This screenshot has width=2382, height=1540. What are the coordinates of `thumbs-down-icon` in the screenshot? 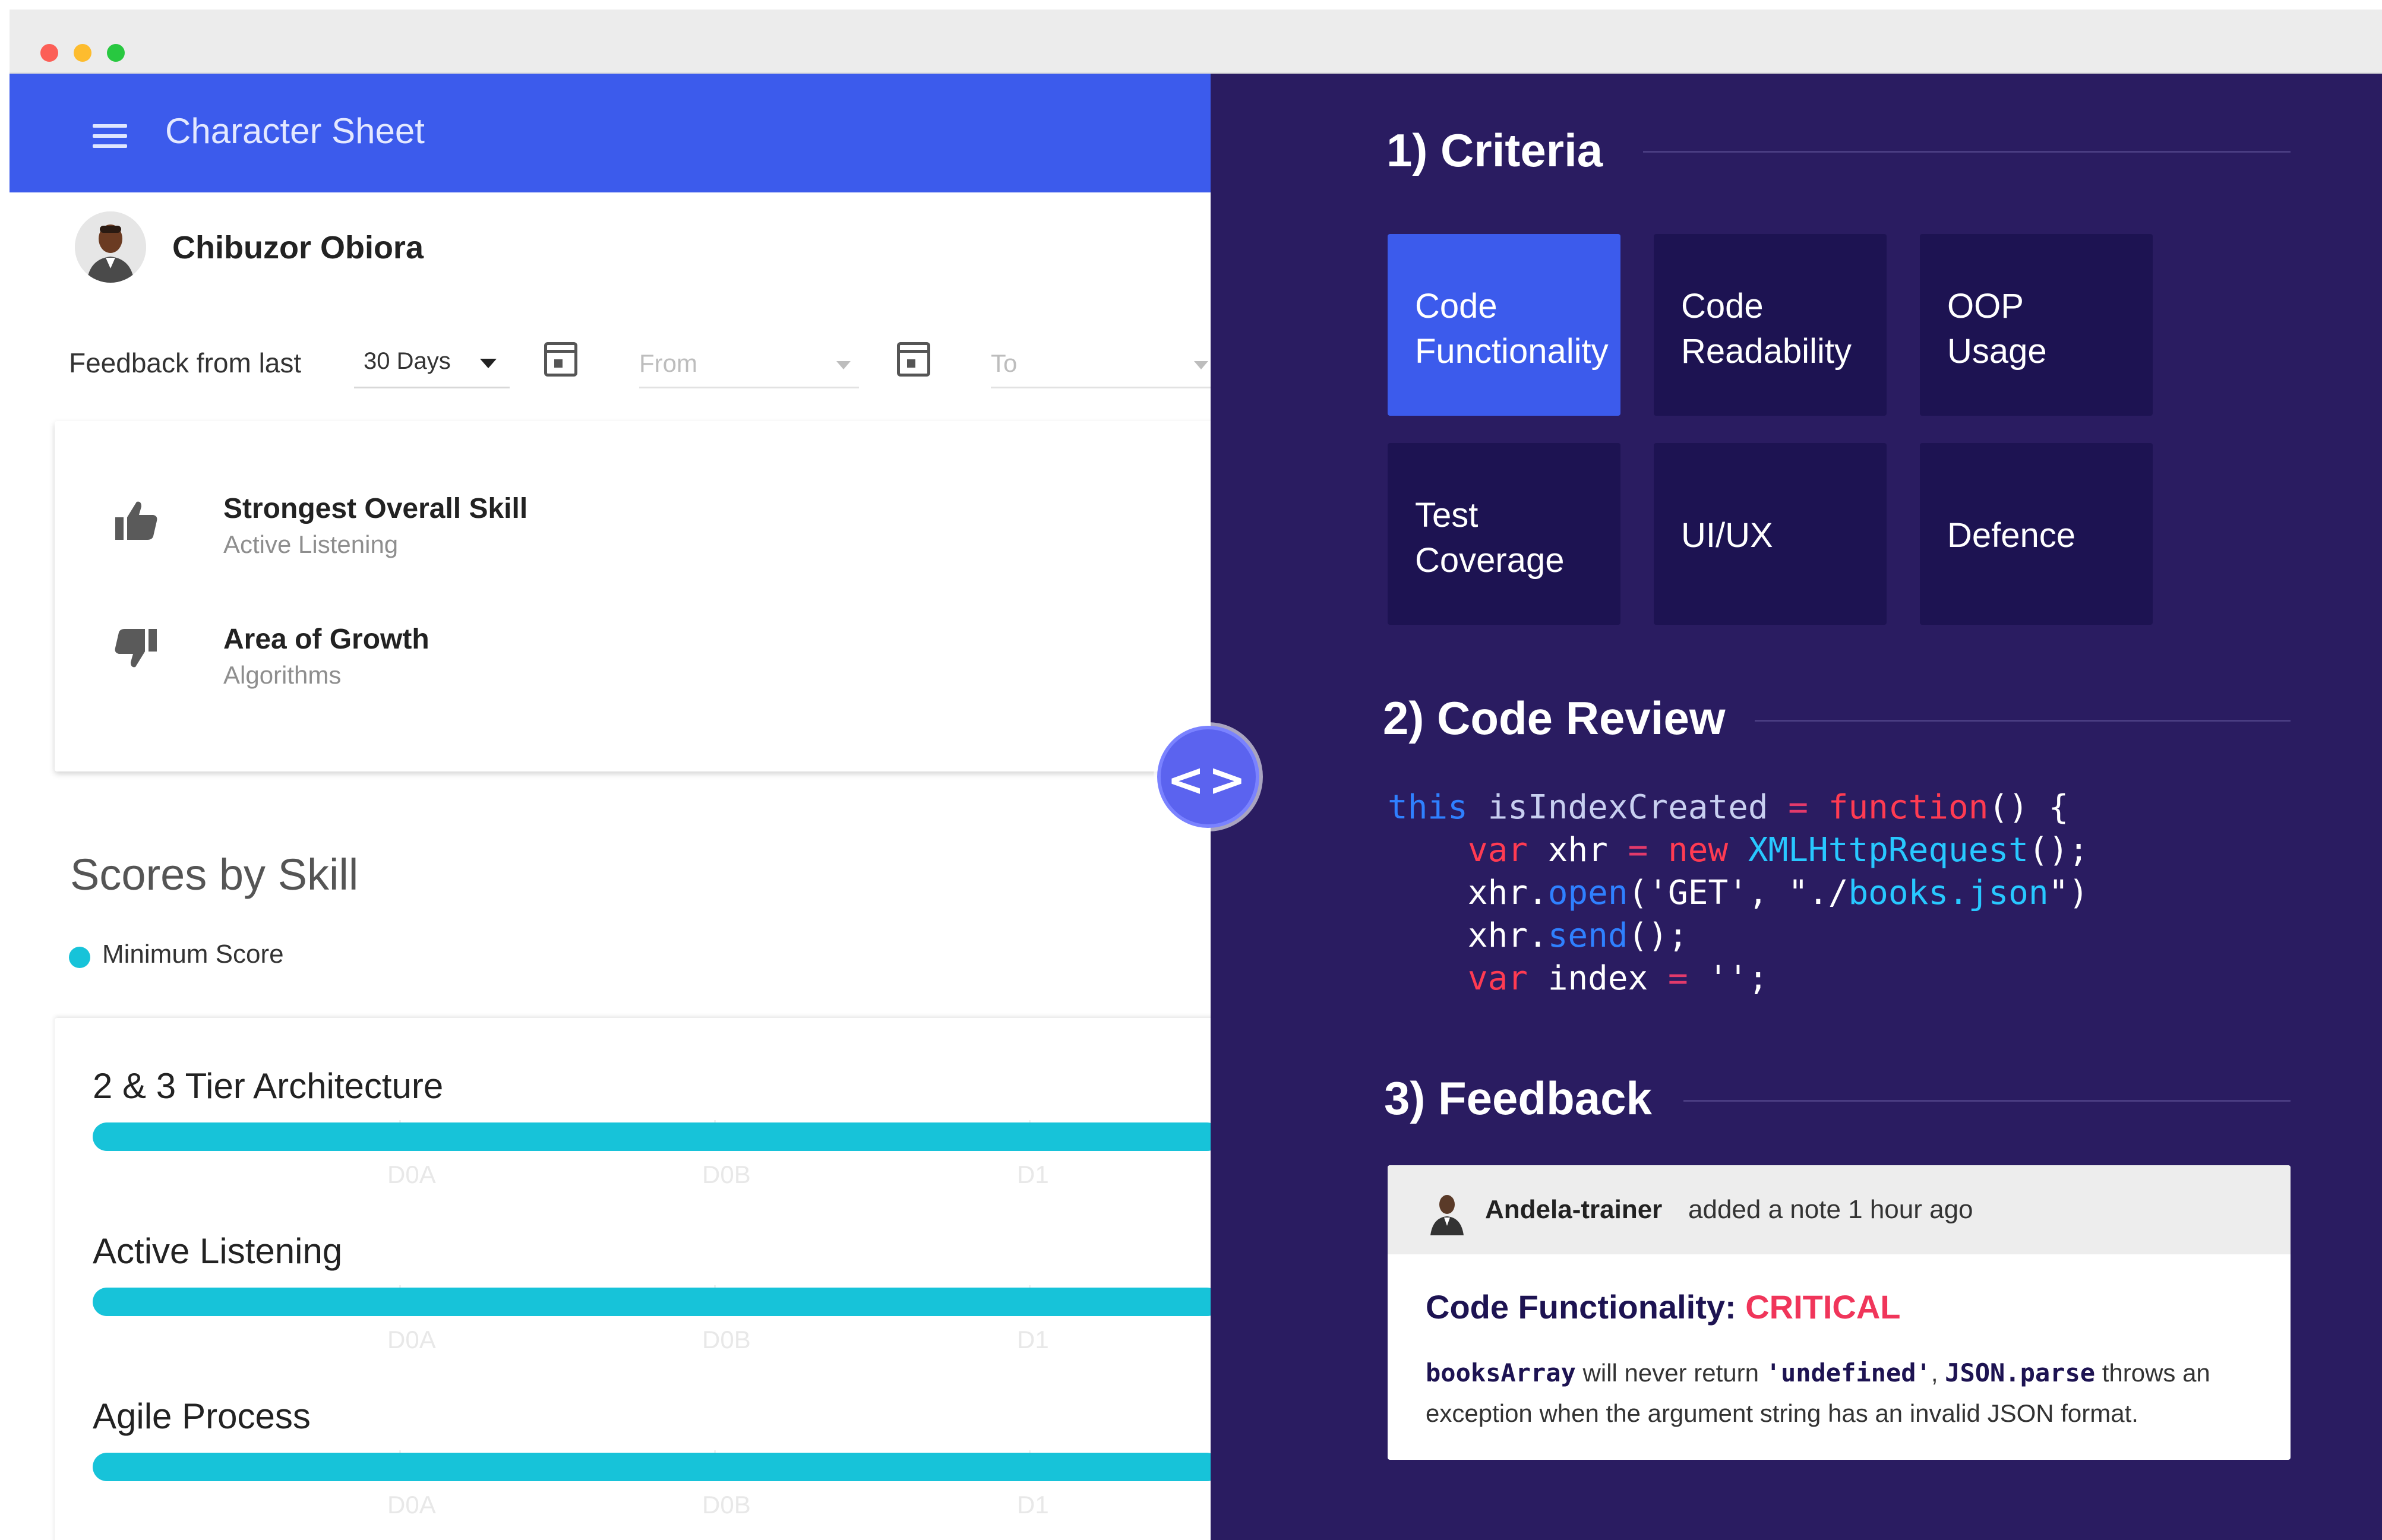 It's located at (136, 649).